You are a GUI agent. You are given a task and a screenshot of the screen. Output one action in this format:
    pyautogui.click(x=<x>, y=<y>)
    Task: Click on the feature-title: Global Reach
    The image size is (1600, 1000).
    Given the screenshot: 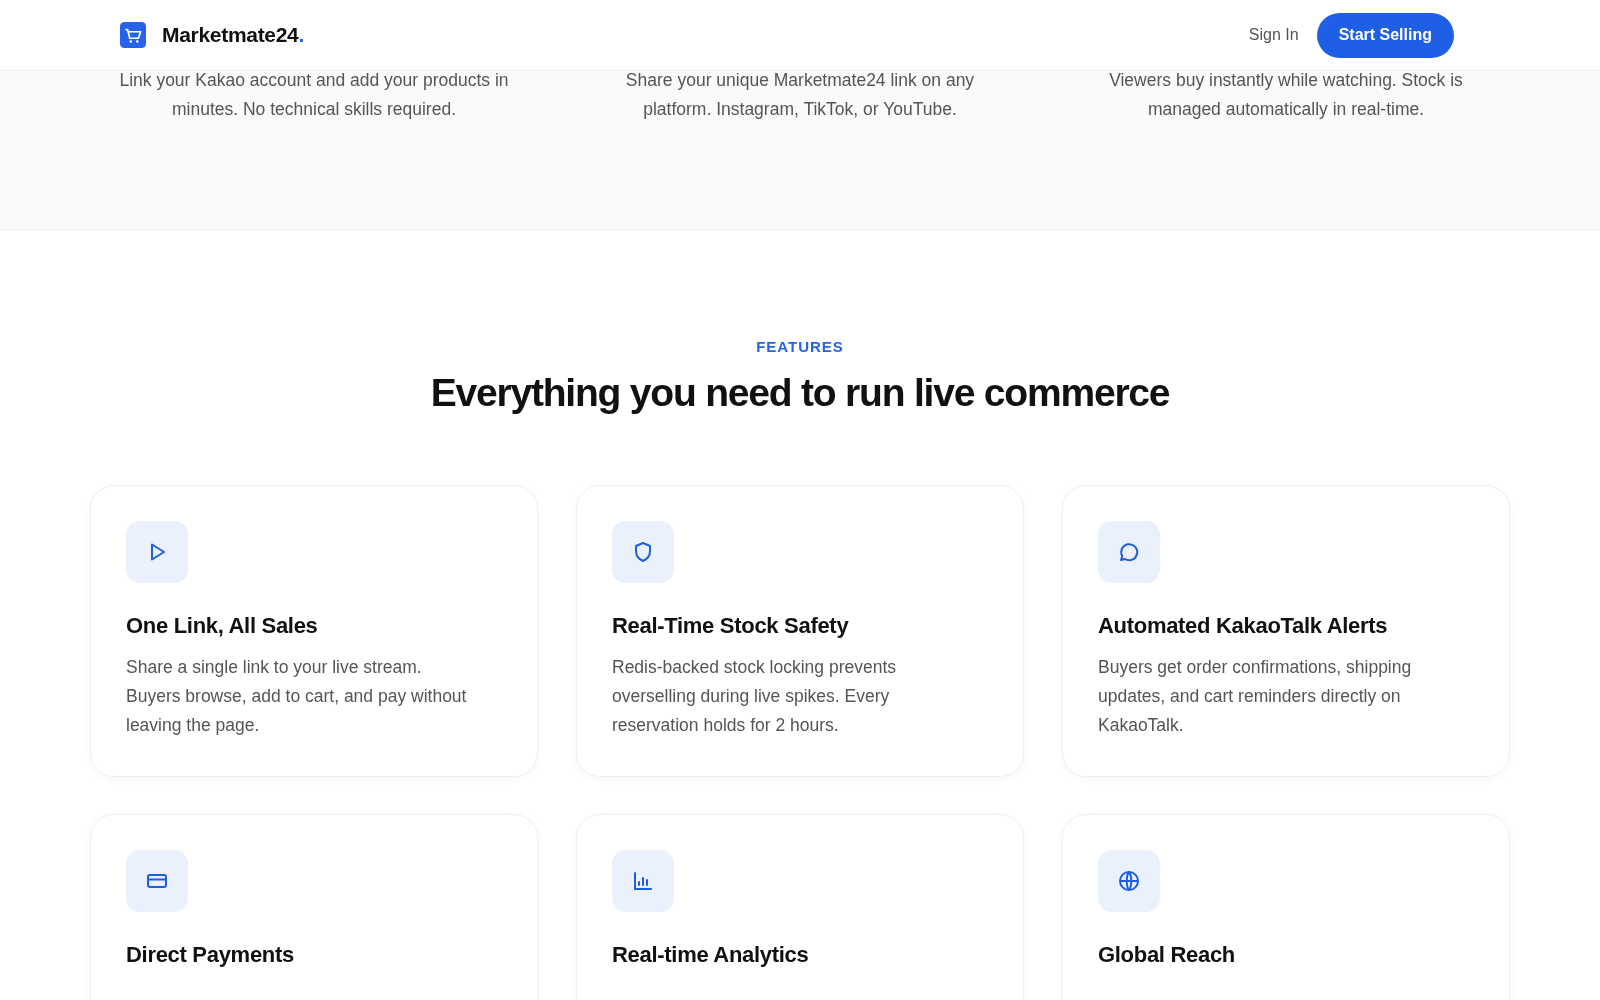 What is the action you would take?
    pyautogui.click(x=1167, y=955)
    